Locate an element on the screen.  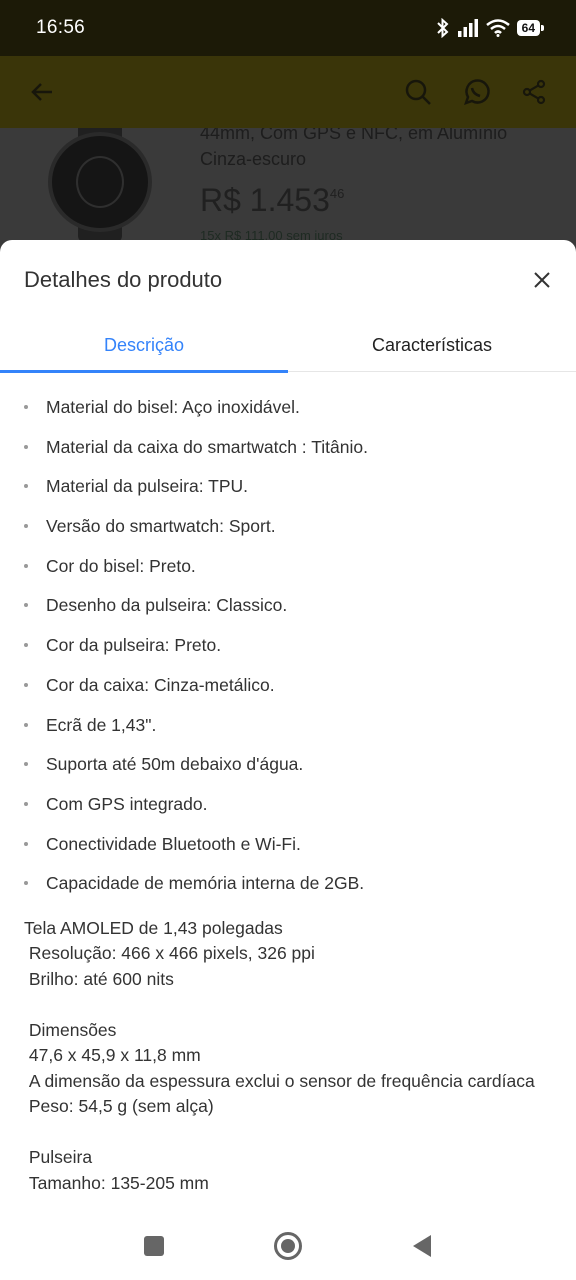
back-button is located at coordinates (42, 92).